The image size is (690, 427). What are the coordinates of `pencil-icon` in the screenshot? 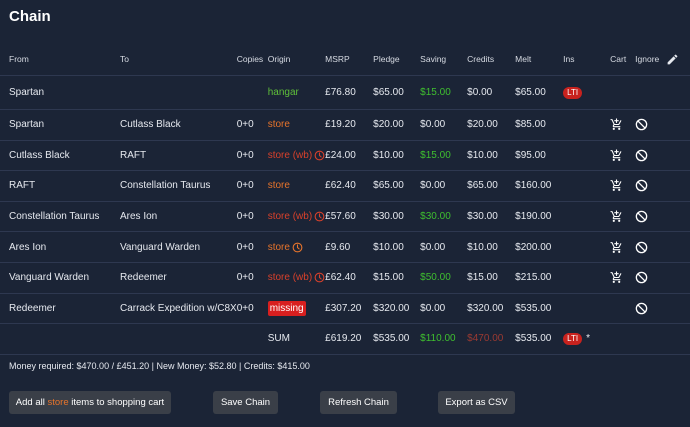 It's located at (672, 59).